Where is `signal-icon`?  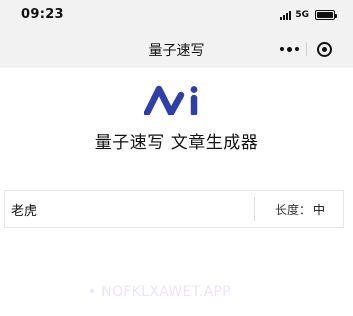 signal-icon is located at coordinates (286, 15).